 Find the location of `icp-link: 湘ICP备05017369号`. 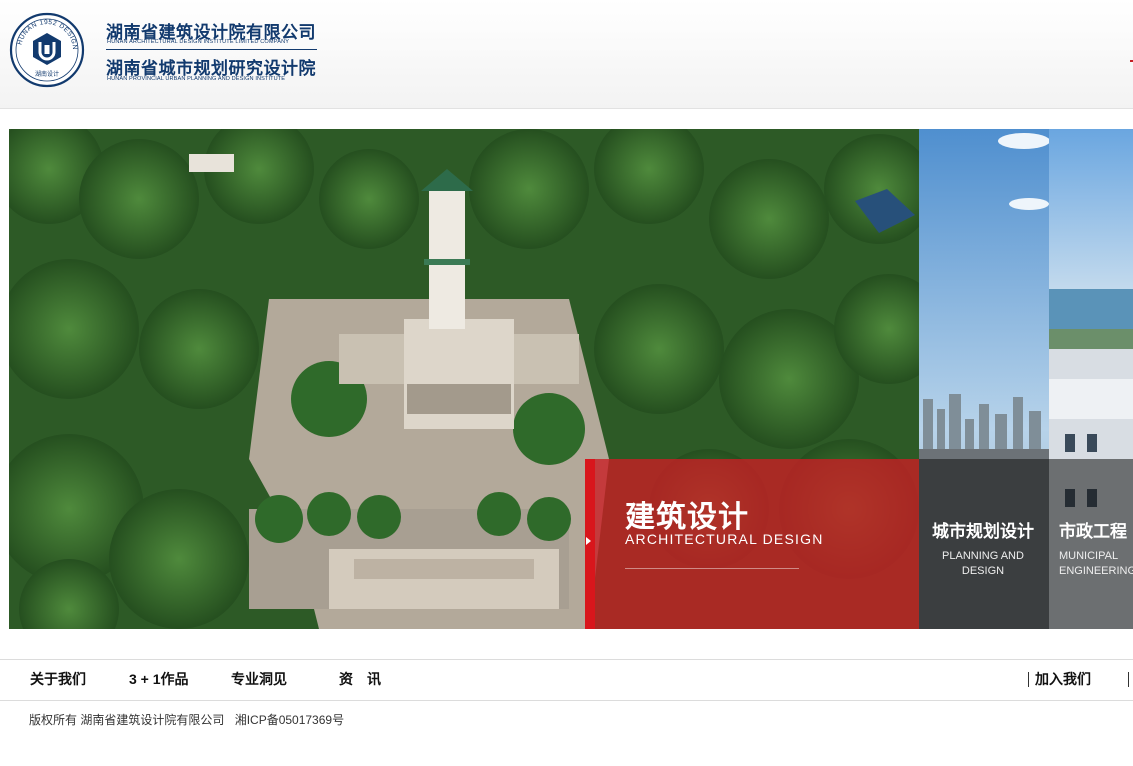

icp-link: 湘ICP备05017369号 is located at coordinates (289, 720).